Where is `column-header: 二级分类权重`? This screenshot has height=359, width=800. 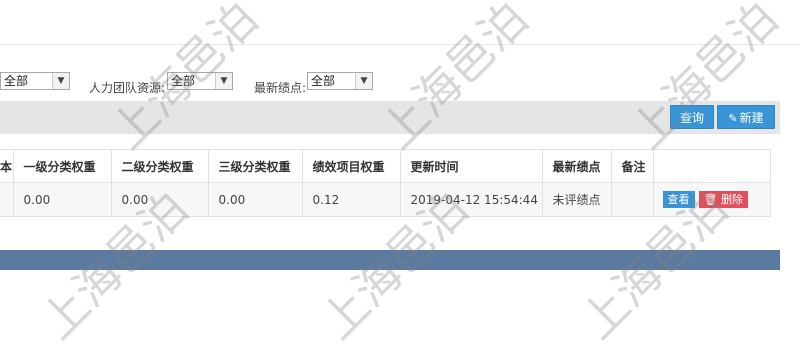
column-header: 二级分类权重 is located at coordinates (160, 166).